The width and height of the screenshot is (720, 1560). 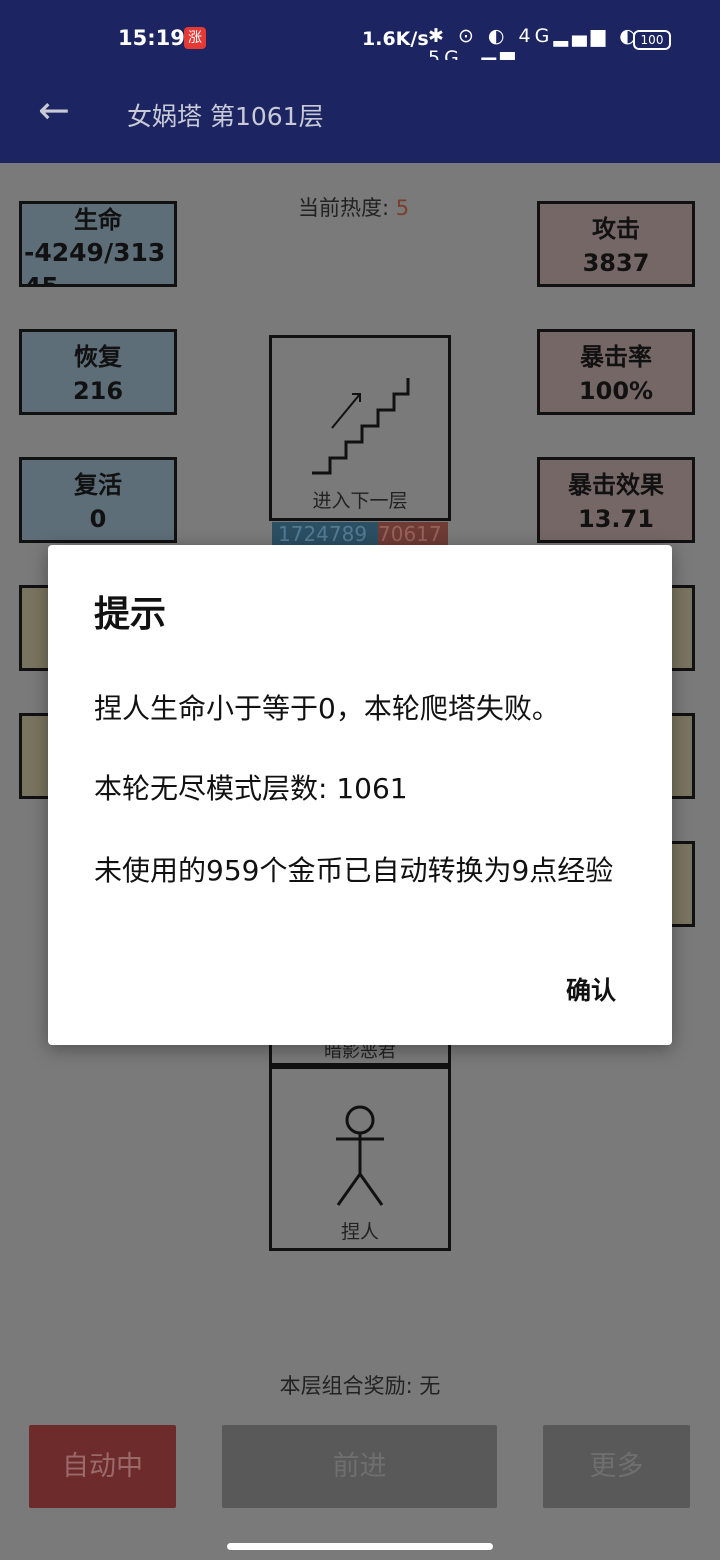 I want to click on stat-revive-label: 复活, so click(x=98, y=485).